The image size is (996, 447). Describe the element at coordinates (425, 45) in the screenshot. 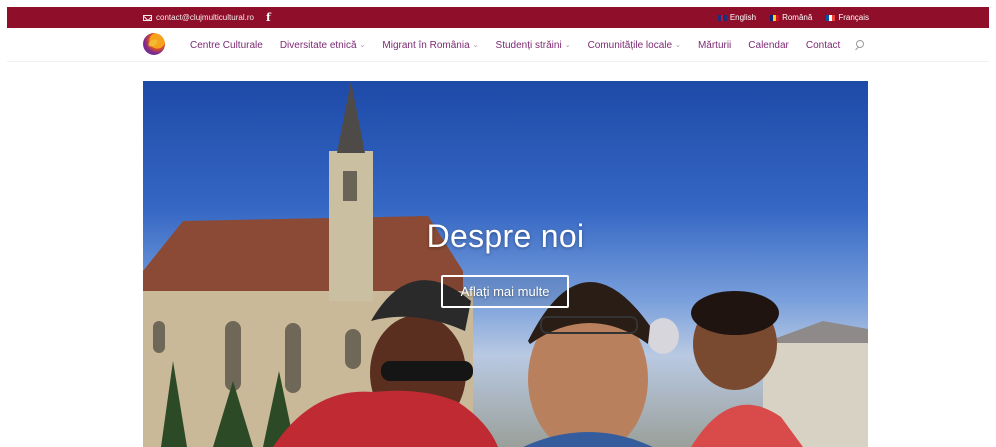

I see `nav-item-label: Migrant în România` at that location.